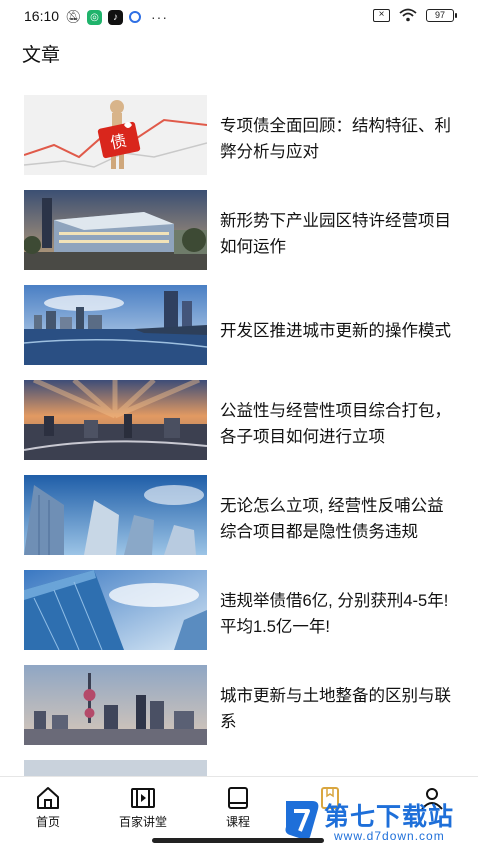  What do you see at coordinates (115, 420) in the screenshot?
I see `sunset-city-image` at bounding box center [115, 420].